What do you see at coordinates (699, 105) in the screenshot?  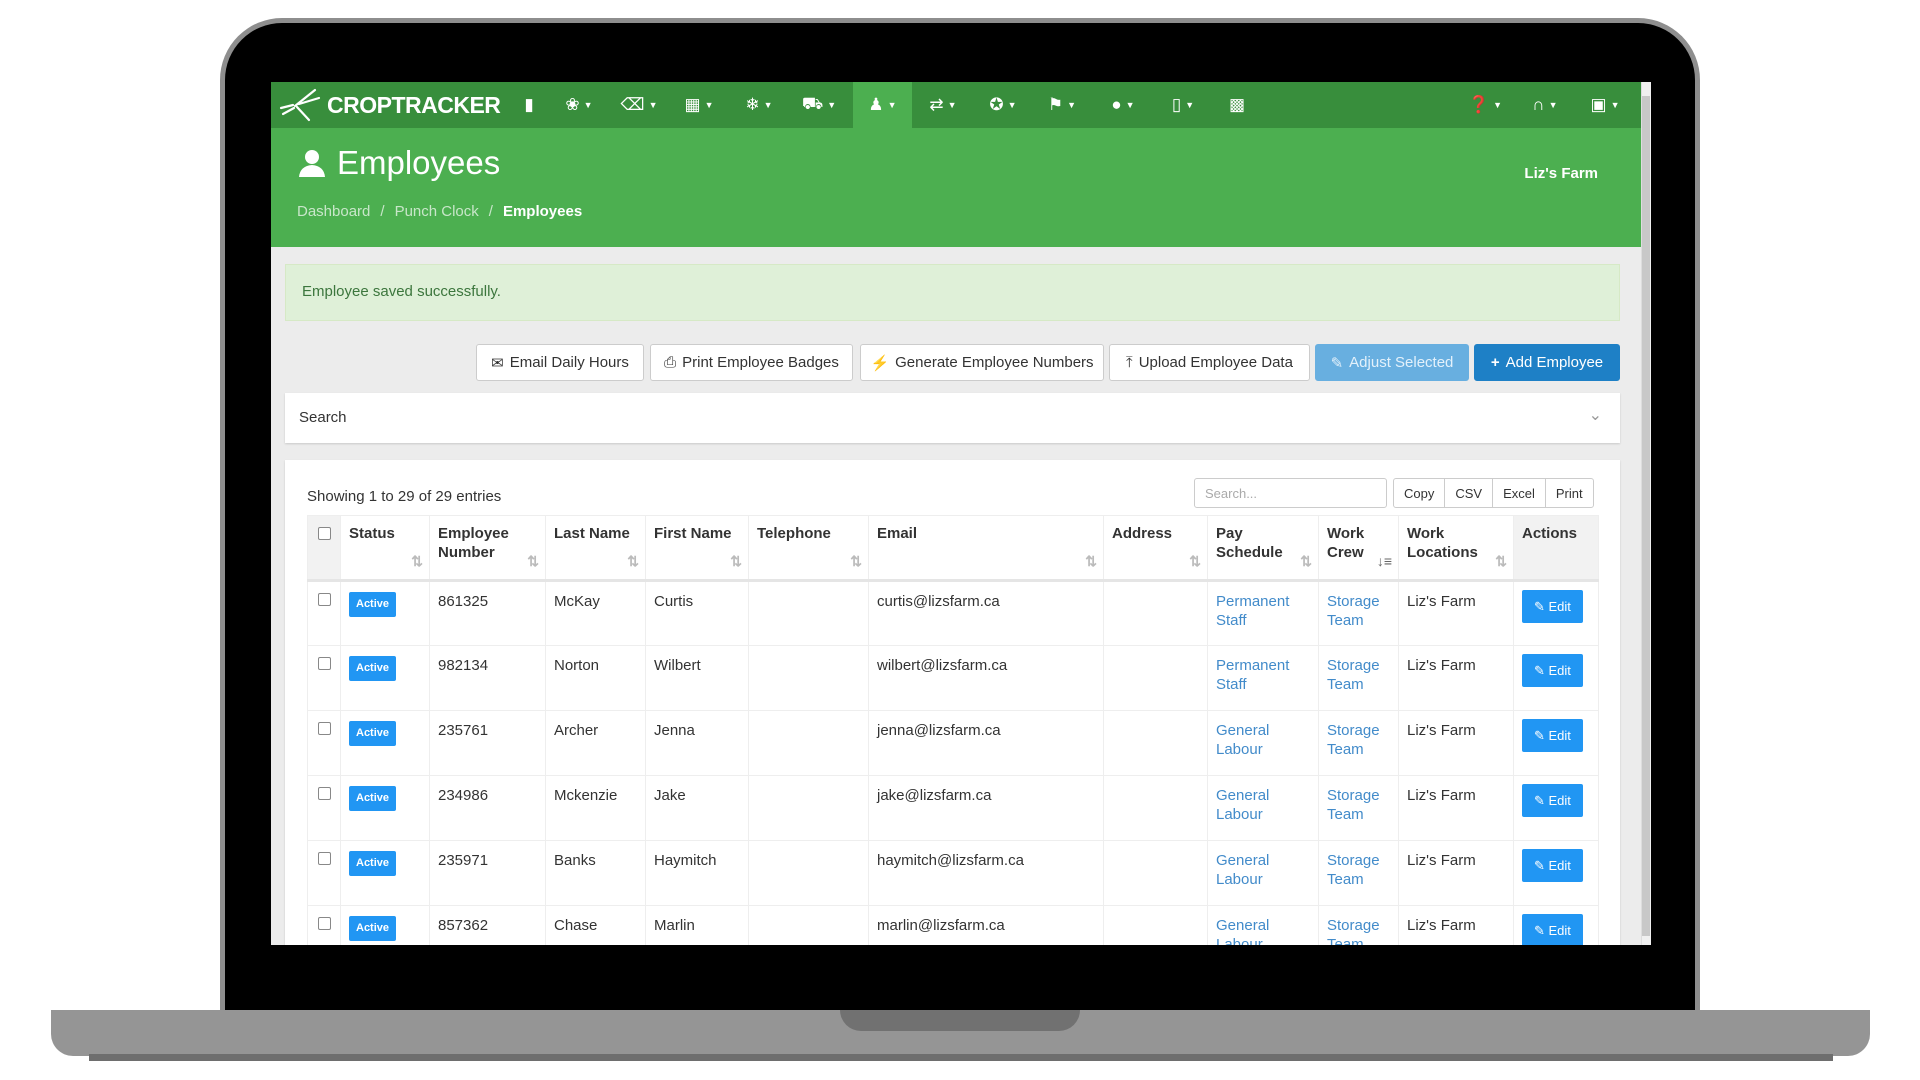 I see `nav-building: ▦ ▼` at bounding box center [699, 105].